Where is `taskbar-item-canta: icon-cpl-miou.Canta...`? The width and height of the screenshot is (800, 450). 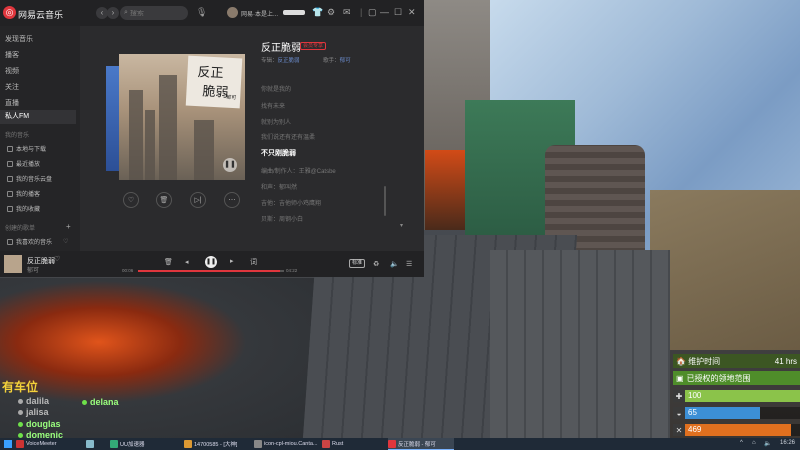 taskbar-item-canta: icon-cpl-miou.Canta... is located at coordinates (287, 444).